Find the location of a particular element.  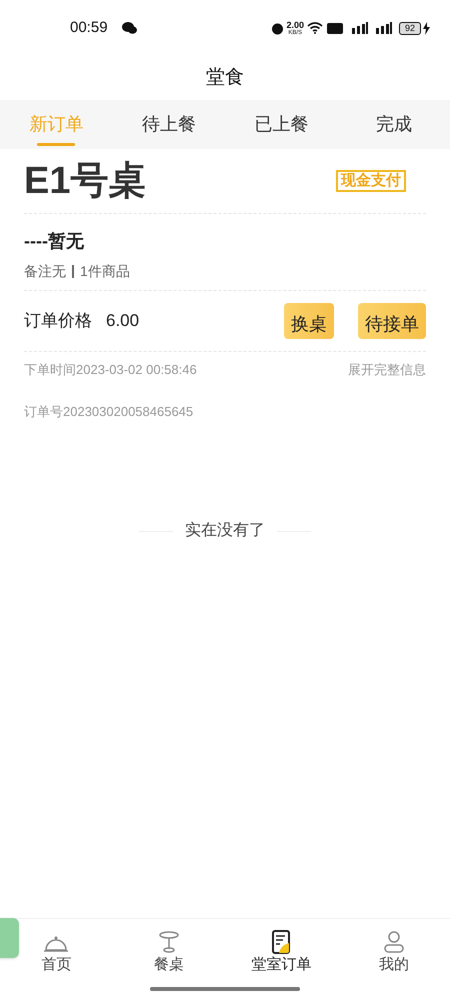

document-icon is located at coordinates (281, 942).